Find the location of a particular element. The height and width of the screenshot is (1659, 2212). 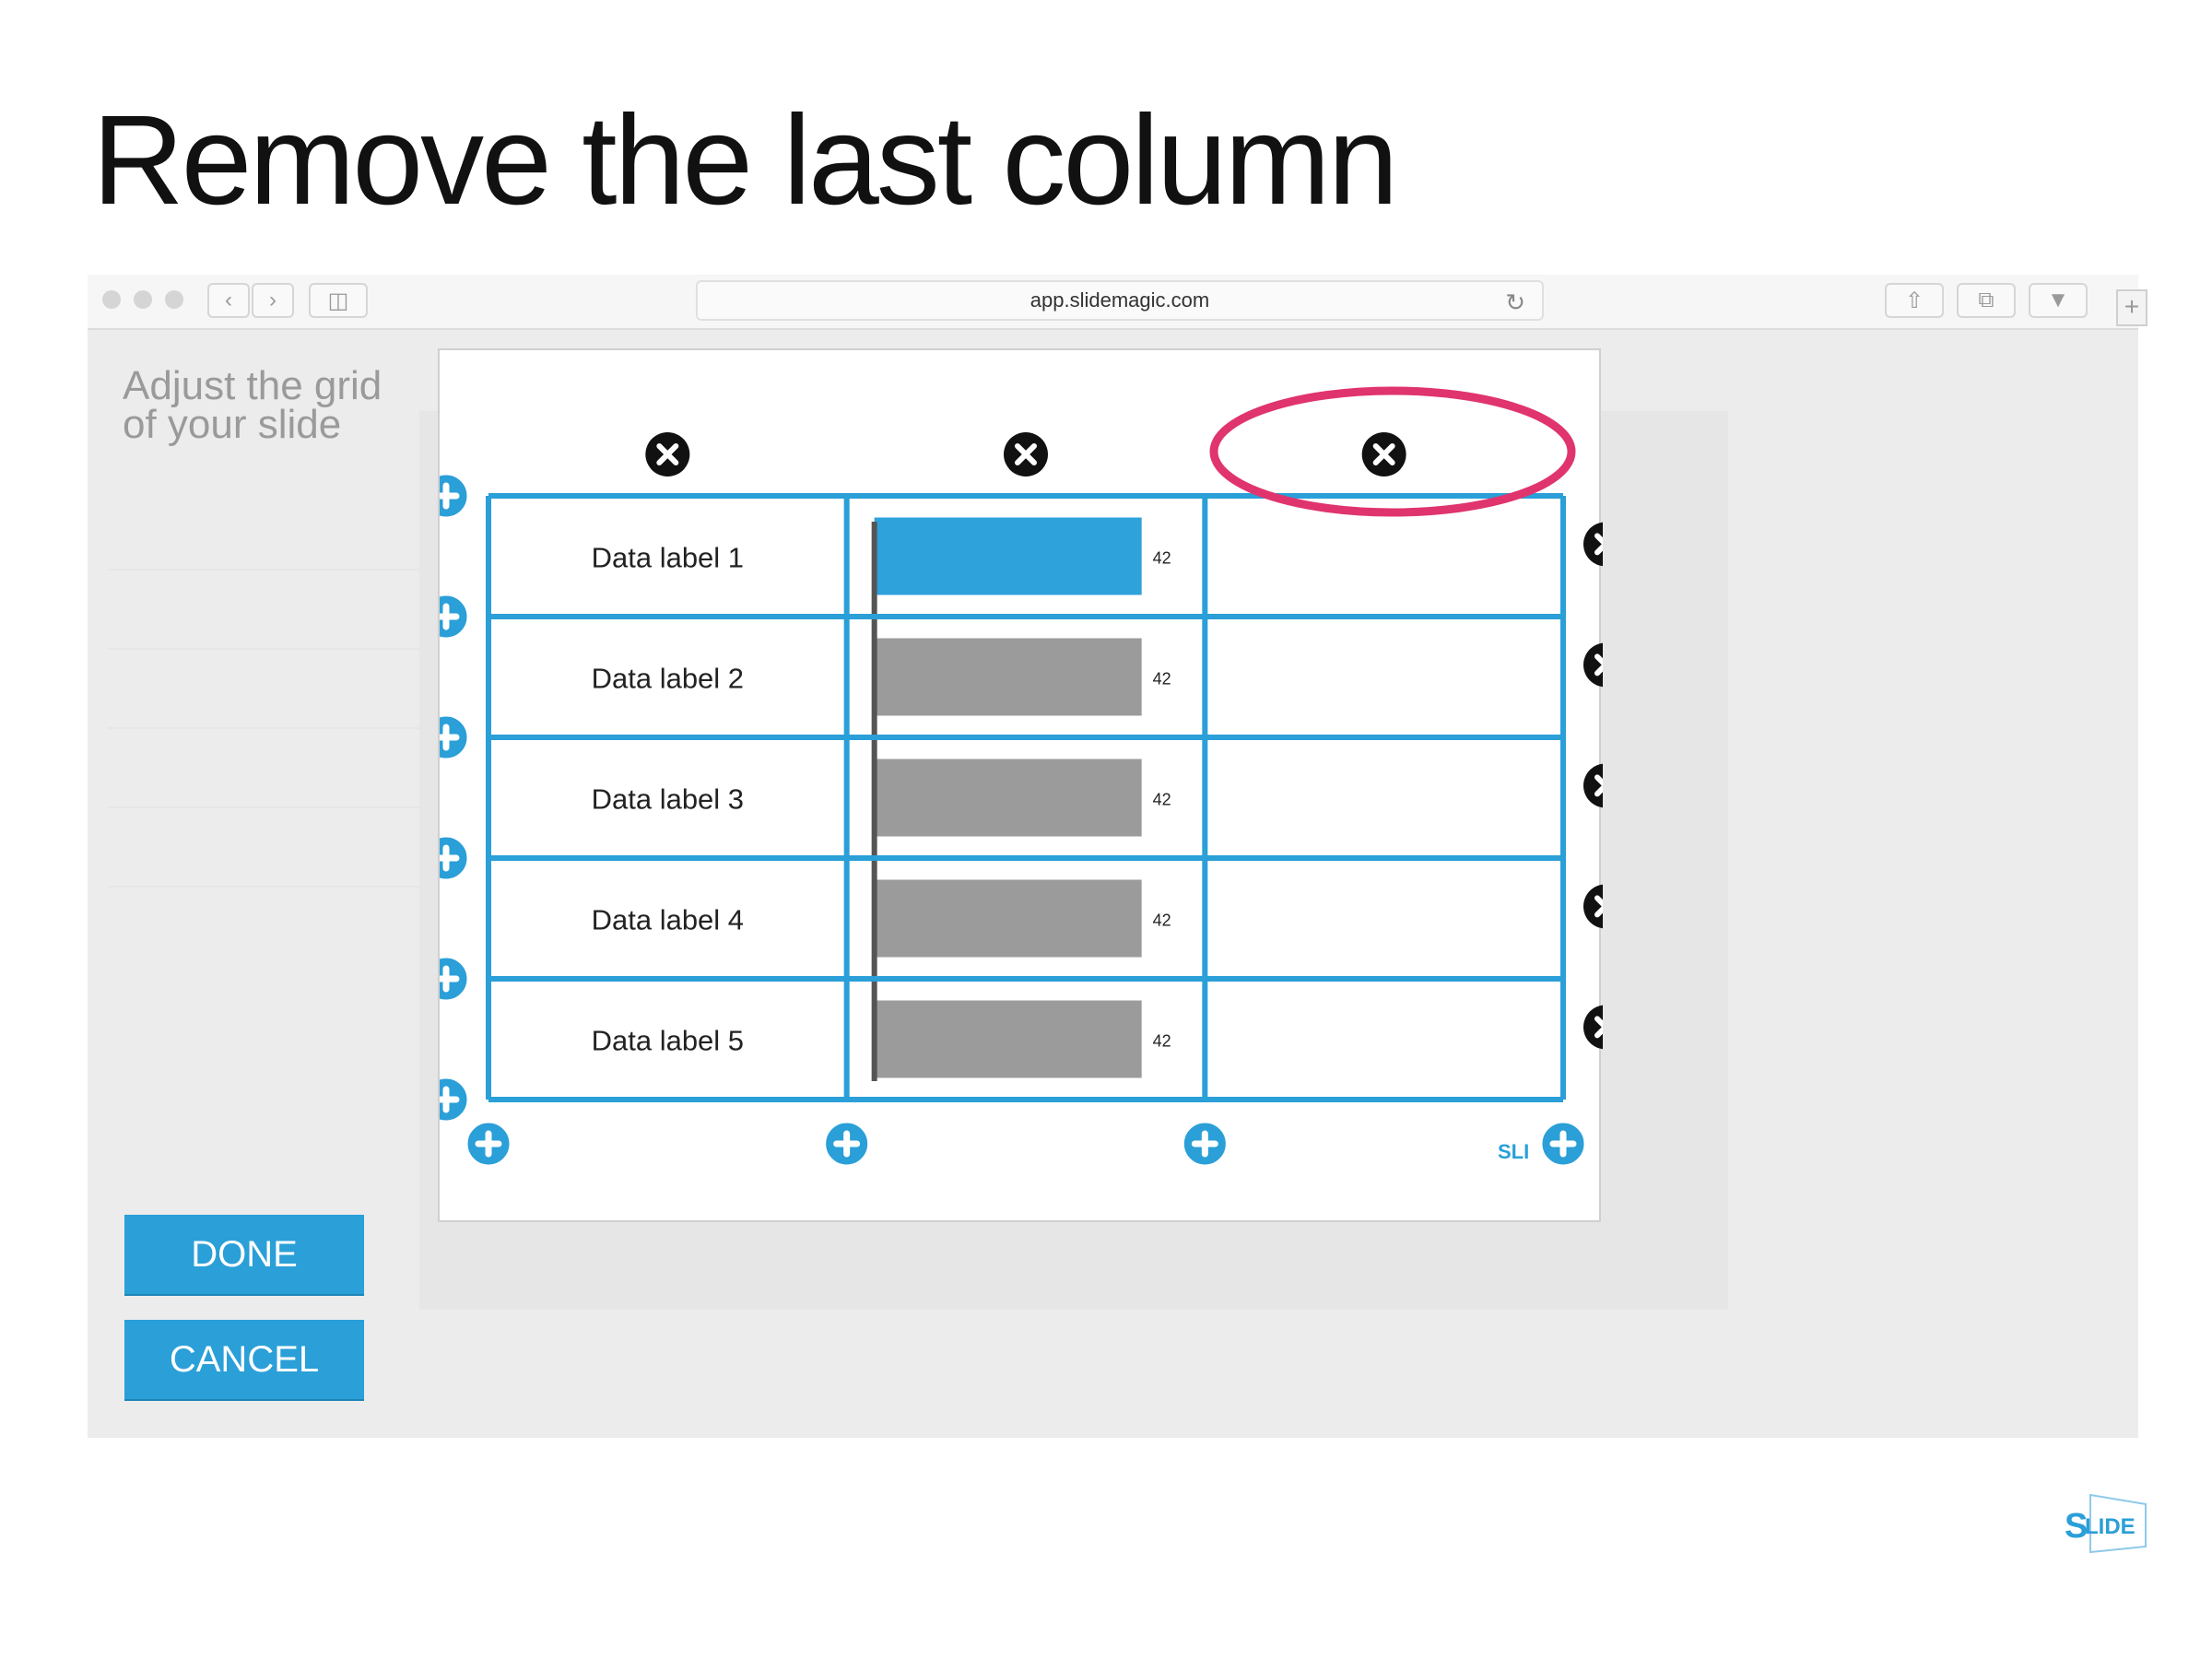

data-label: Data label 3 is located at coordinates (668, 799).